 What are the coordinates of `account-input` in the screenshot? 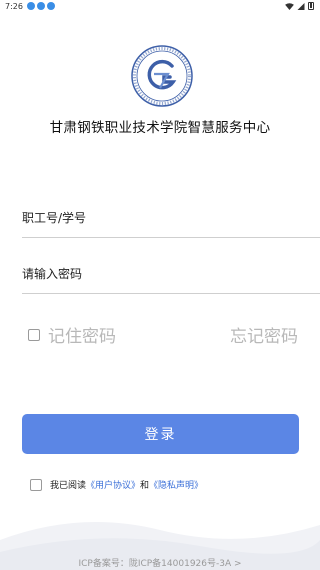 It's located at (171, 217).